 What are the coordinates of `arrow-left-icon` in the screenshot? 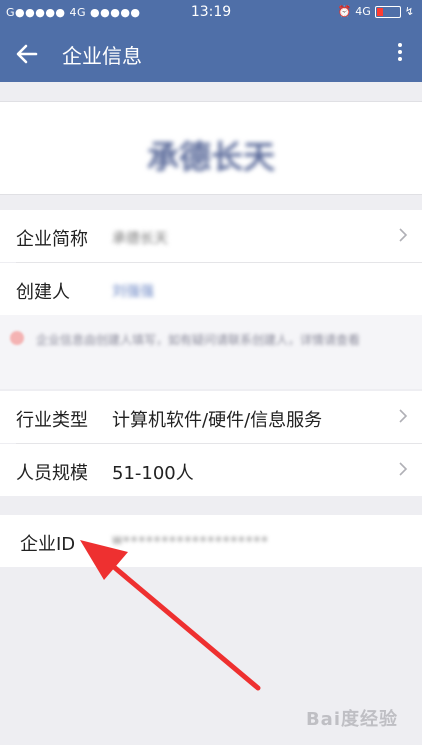 It's located at (27, 54).